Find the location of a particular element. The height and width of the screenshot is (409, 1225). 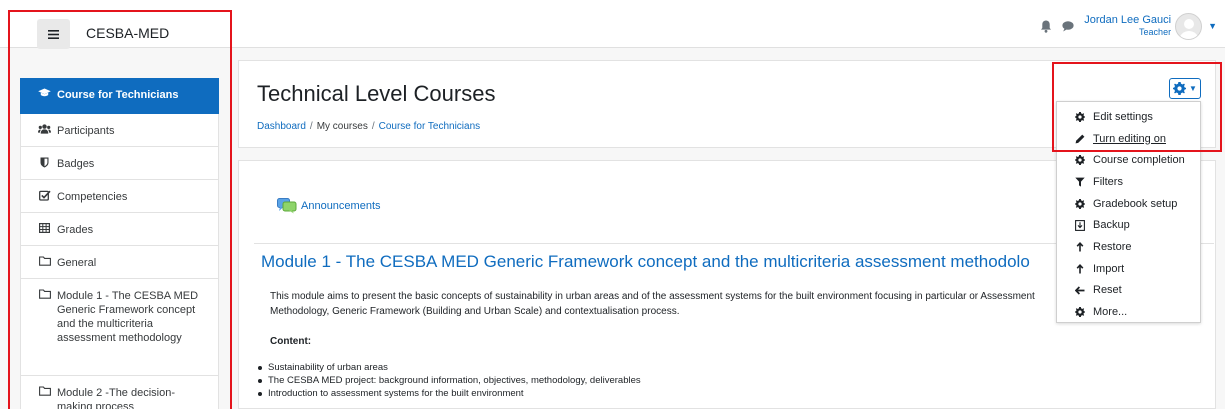

avatar-head-shape is located at coordinates (1189, 23).